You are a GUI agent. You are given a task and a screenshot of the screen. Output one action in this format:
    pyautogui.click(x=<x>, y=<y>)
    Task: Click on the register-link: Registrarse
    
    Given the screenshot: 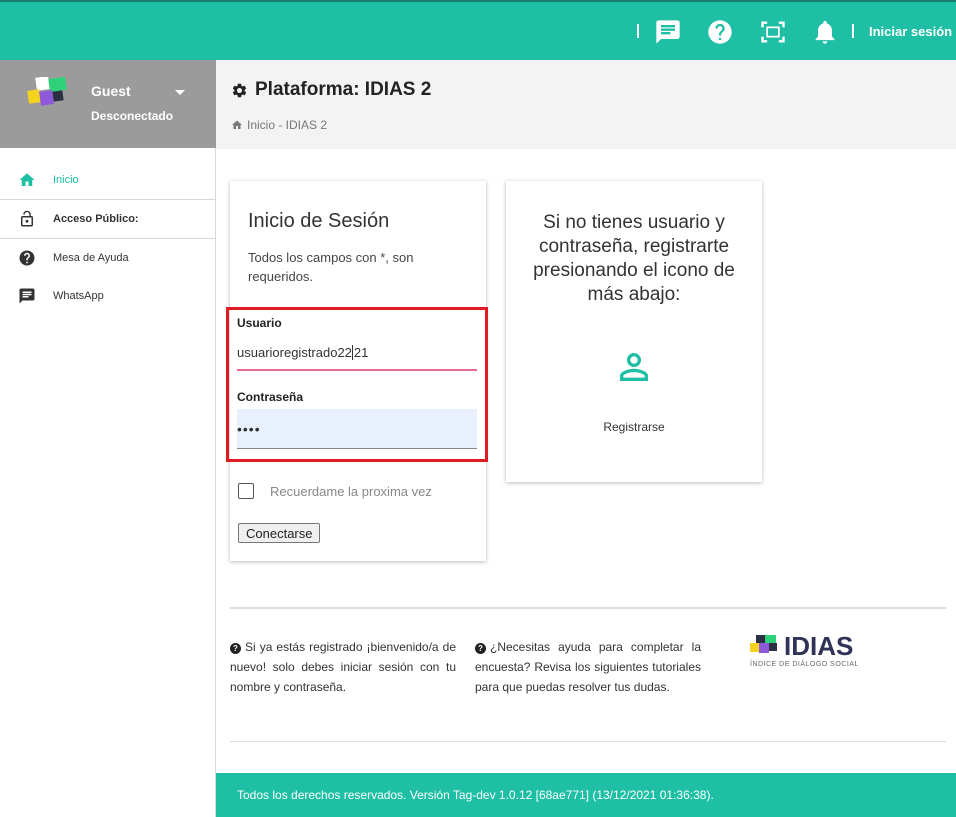 What is the action you would take?
    pyautogui.click(x=634, y=427)
    